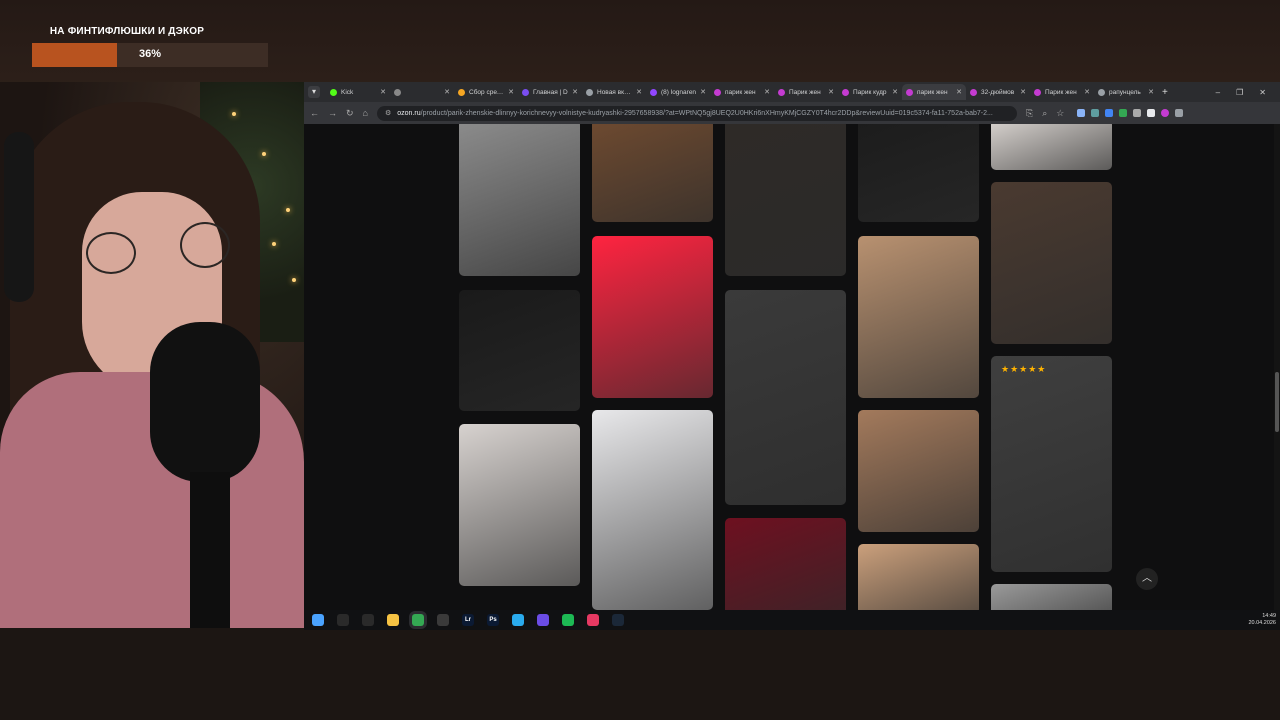 This screenshot has height=720, width=1280. Describe the element at coordinates (1277, 367) in the screenshot. I see `scrollbar` at that location.